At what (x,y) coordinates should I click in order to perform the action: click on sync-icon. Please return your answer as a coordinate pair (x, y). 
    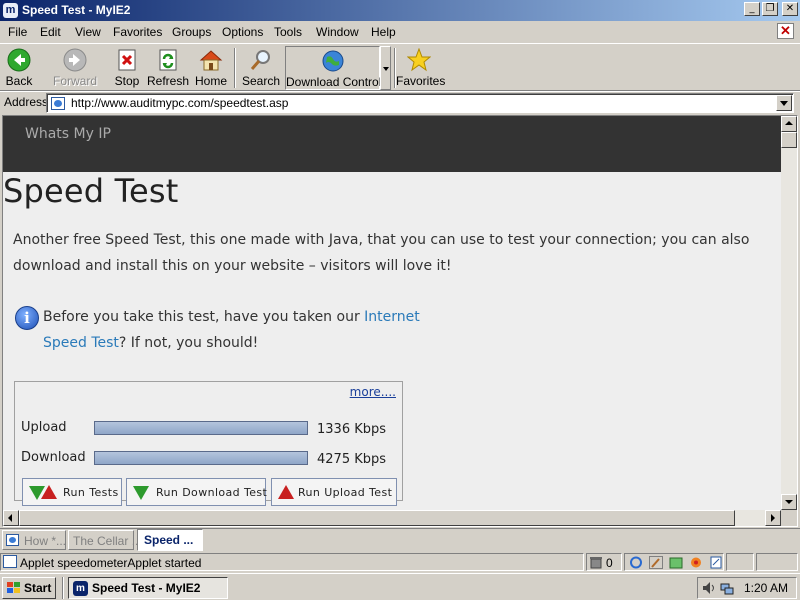
    Looking at the image, I should click on (636, 562).